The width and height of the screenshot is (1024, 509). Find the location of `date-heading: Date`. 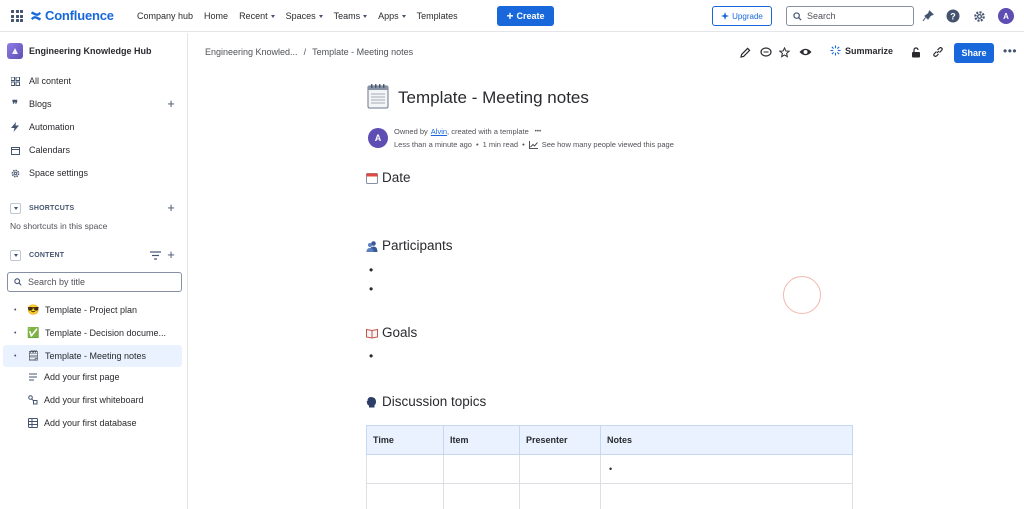

date-heading: Date is located at coordinates (388, 177).